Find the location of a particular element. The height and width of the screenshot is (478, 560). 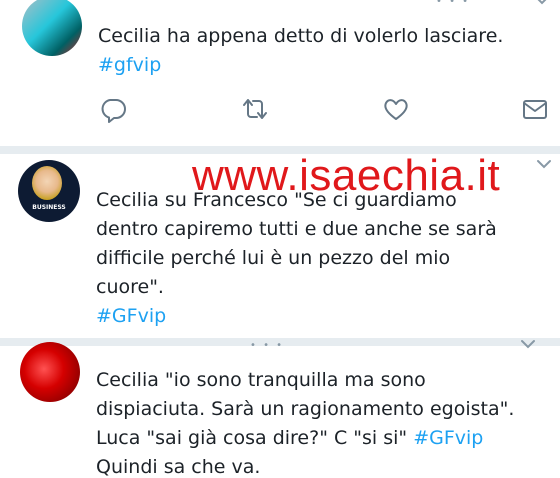

avatar: BUSINESS is located at coordinates (49, 191).